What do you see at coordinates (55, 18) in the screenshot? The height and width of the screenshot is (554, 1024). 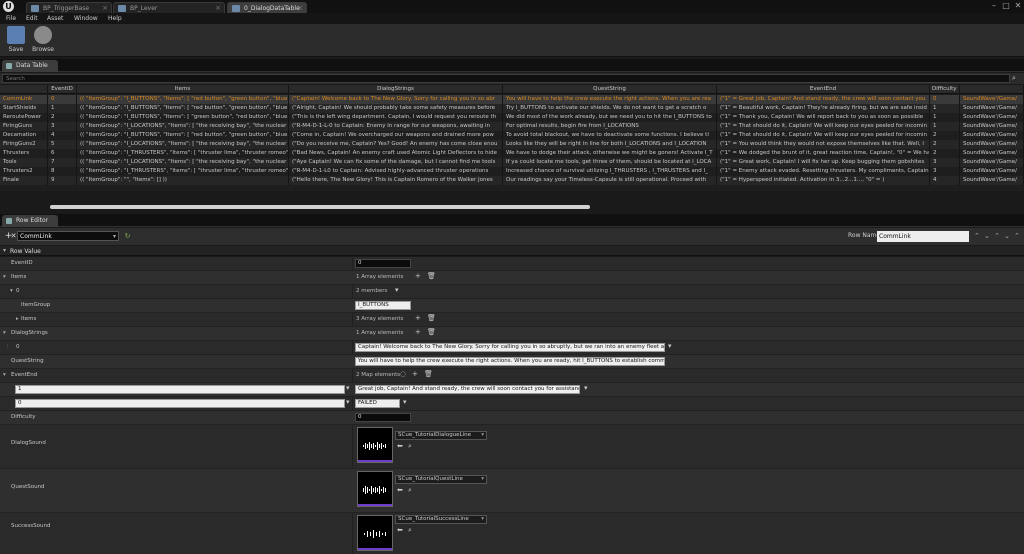 I see `menu-asset: Asset` at bounding box center [55, 18].